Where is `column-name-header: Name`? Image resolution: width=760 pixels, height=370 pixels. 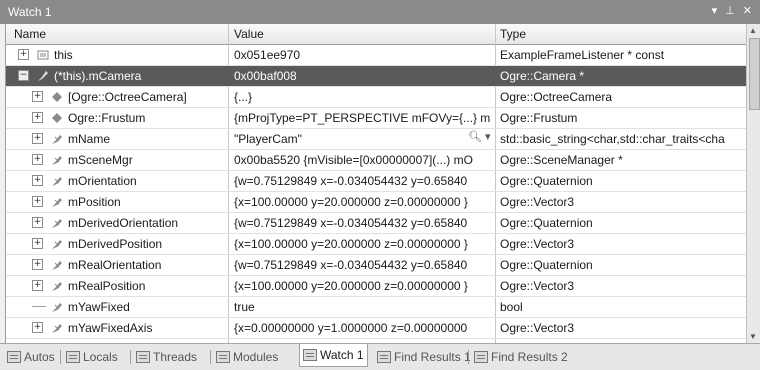
column-name-header: Name is located at coordinates (30, 34).